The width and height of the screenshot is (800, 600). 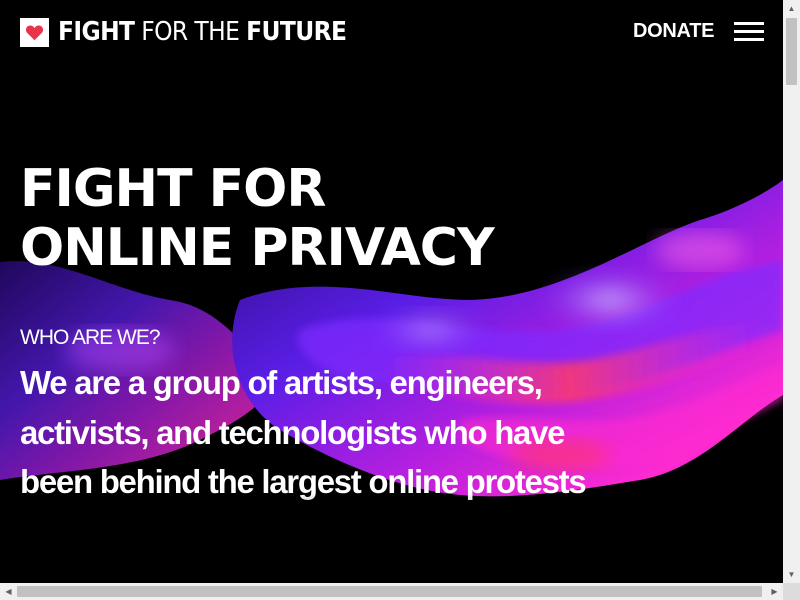 What do you see at coordinates (774, 591) in the screenshot?
I see `scroll-right-arrow-icon: ▶` at bounding box center [774, 591].